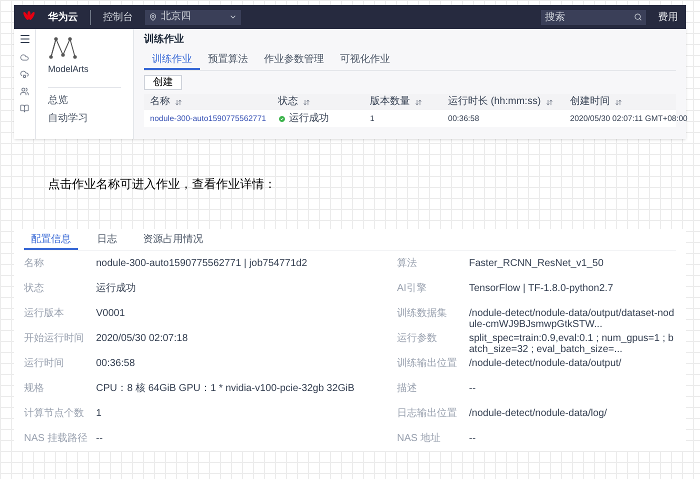 The width and height of the screenshot is (700, 479). What do you see at coordinates (668, 17) in the screenshot?
I see `fees-link: 费用` at bounding box center [668, 17].